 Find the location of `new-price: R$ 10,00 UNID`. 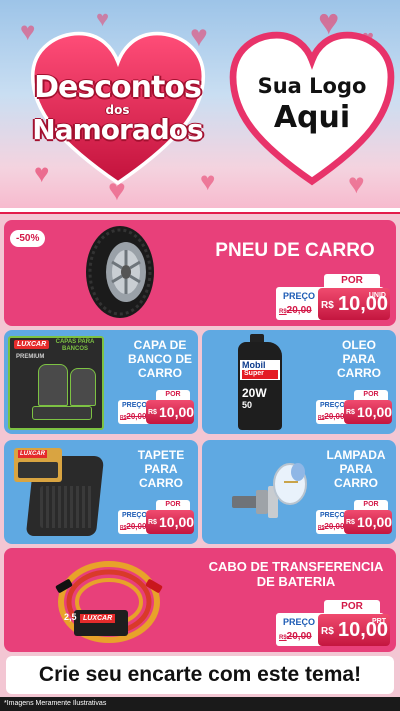

new-price: R$ 10,00 UNID is located at coordinates (354, 304).